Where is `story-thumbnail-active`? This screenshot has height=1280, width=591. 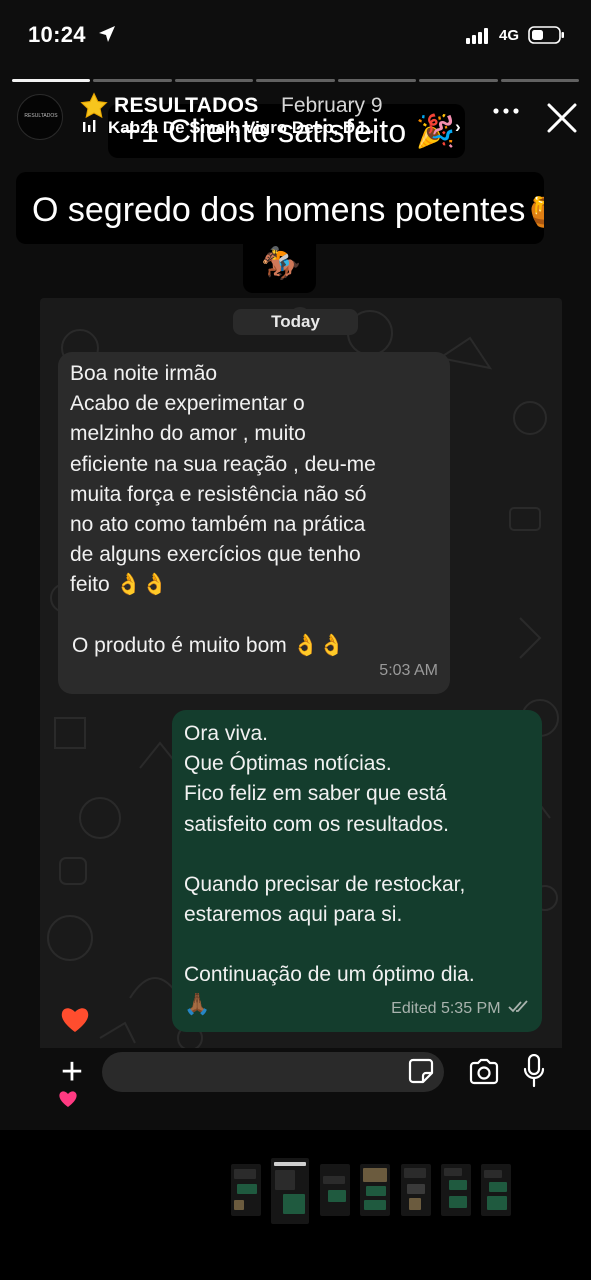
story-thumbnail-active is located at coordinates (290, 1191).